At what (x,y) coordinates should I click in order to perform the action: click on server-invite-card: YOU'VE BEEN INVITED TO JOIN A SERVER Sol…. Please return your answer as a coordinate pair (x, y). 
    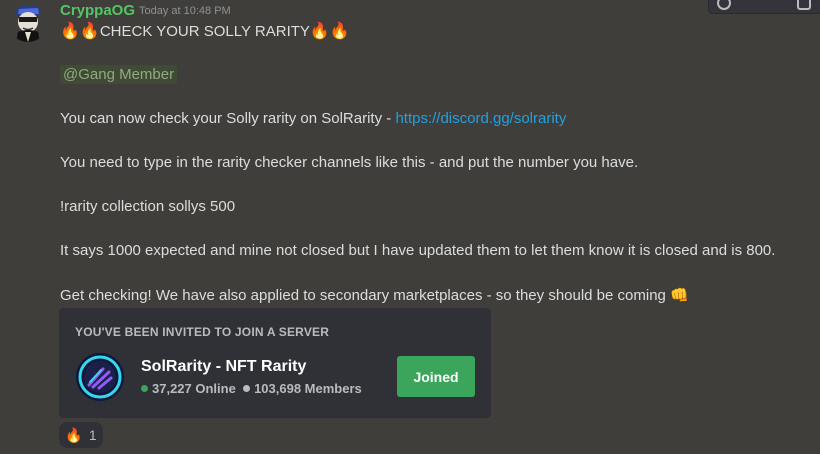
    Looking at the image, I should click on (275, 363).